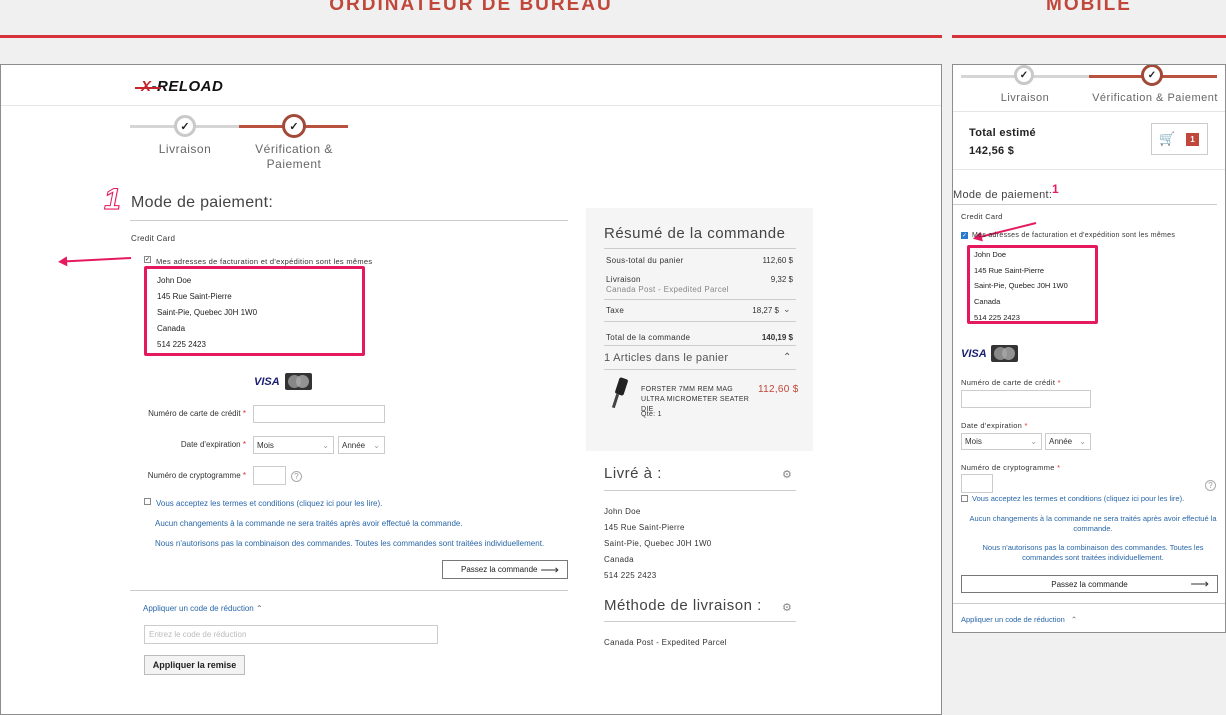 This screenshot has width=1226, height=715. Describe the element at coordinates (1002, 133) in the screenshot. I see `estimated-total-label: Total estimé` at that location.